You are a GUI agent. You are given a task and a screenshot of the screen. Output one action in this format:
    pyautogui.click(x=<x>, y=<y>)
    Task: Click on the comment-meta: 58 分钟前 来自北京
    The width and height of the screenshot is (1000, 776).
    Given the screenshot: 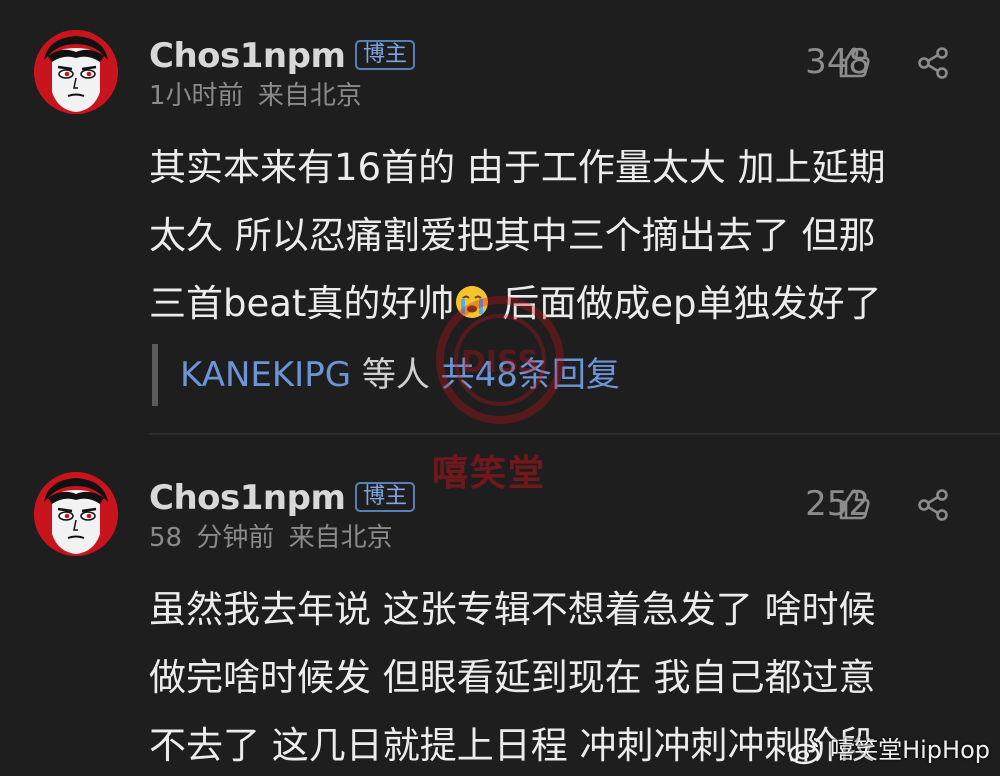 What is the action you would take?
    pyautogui.click(x=271, y=538)
    